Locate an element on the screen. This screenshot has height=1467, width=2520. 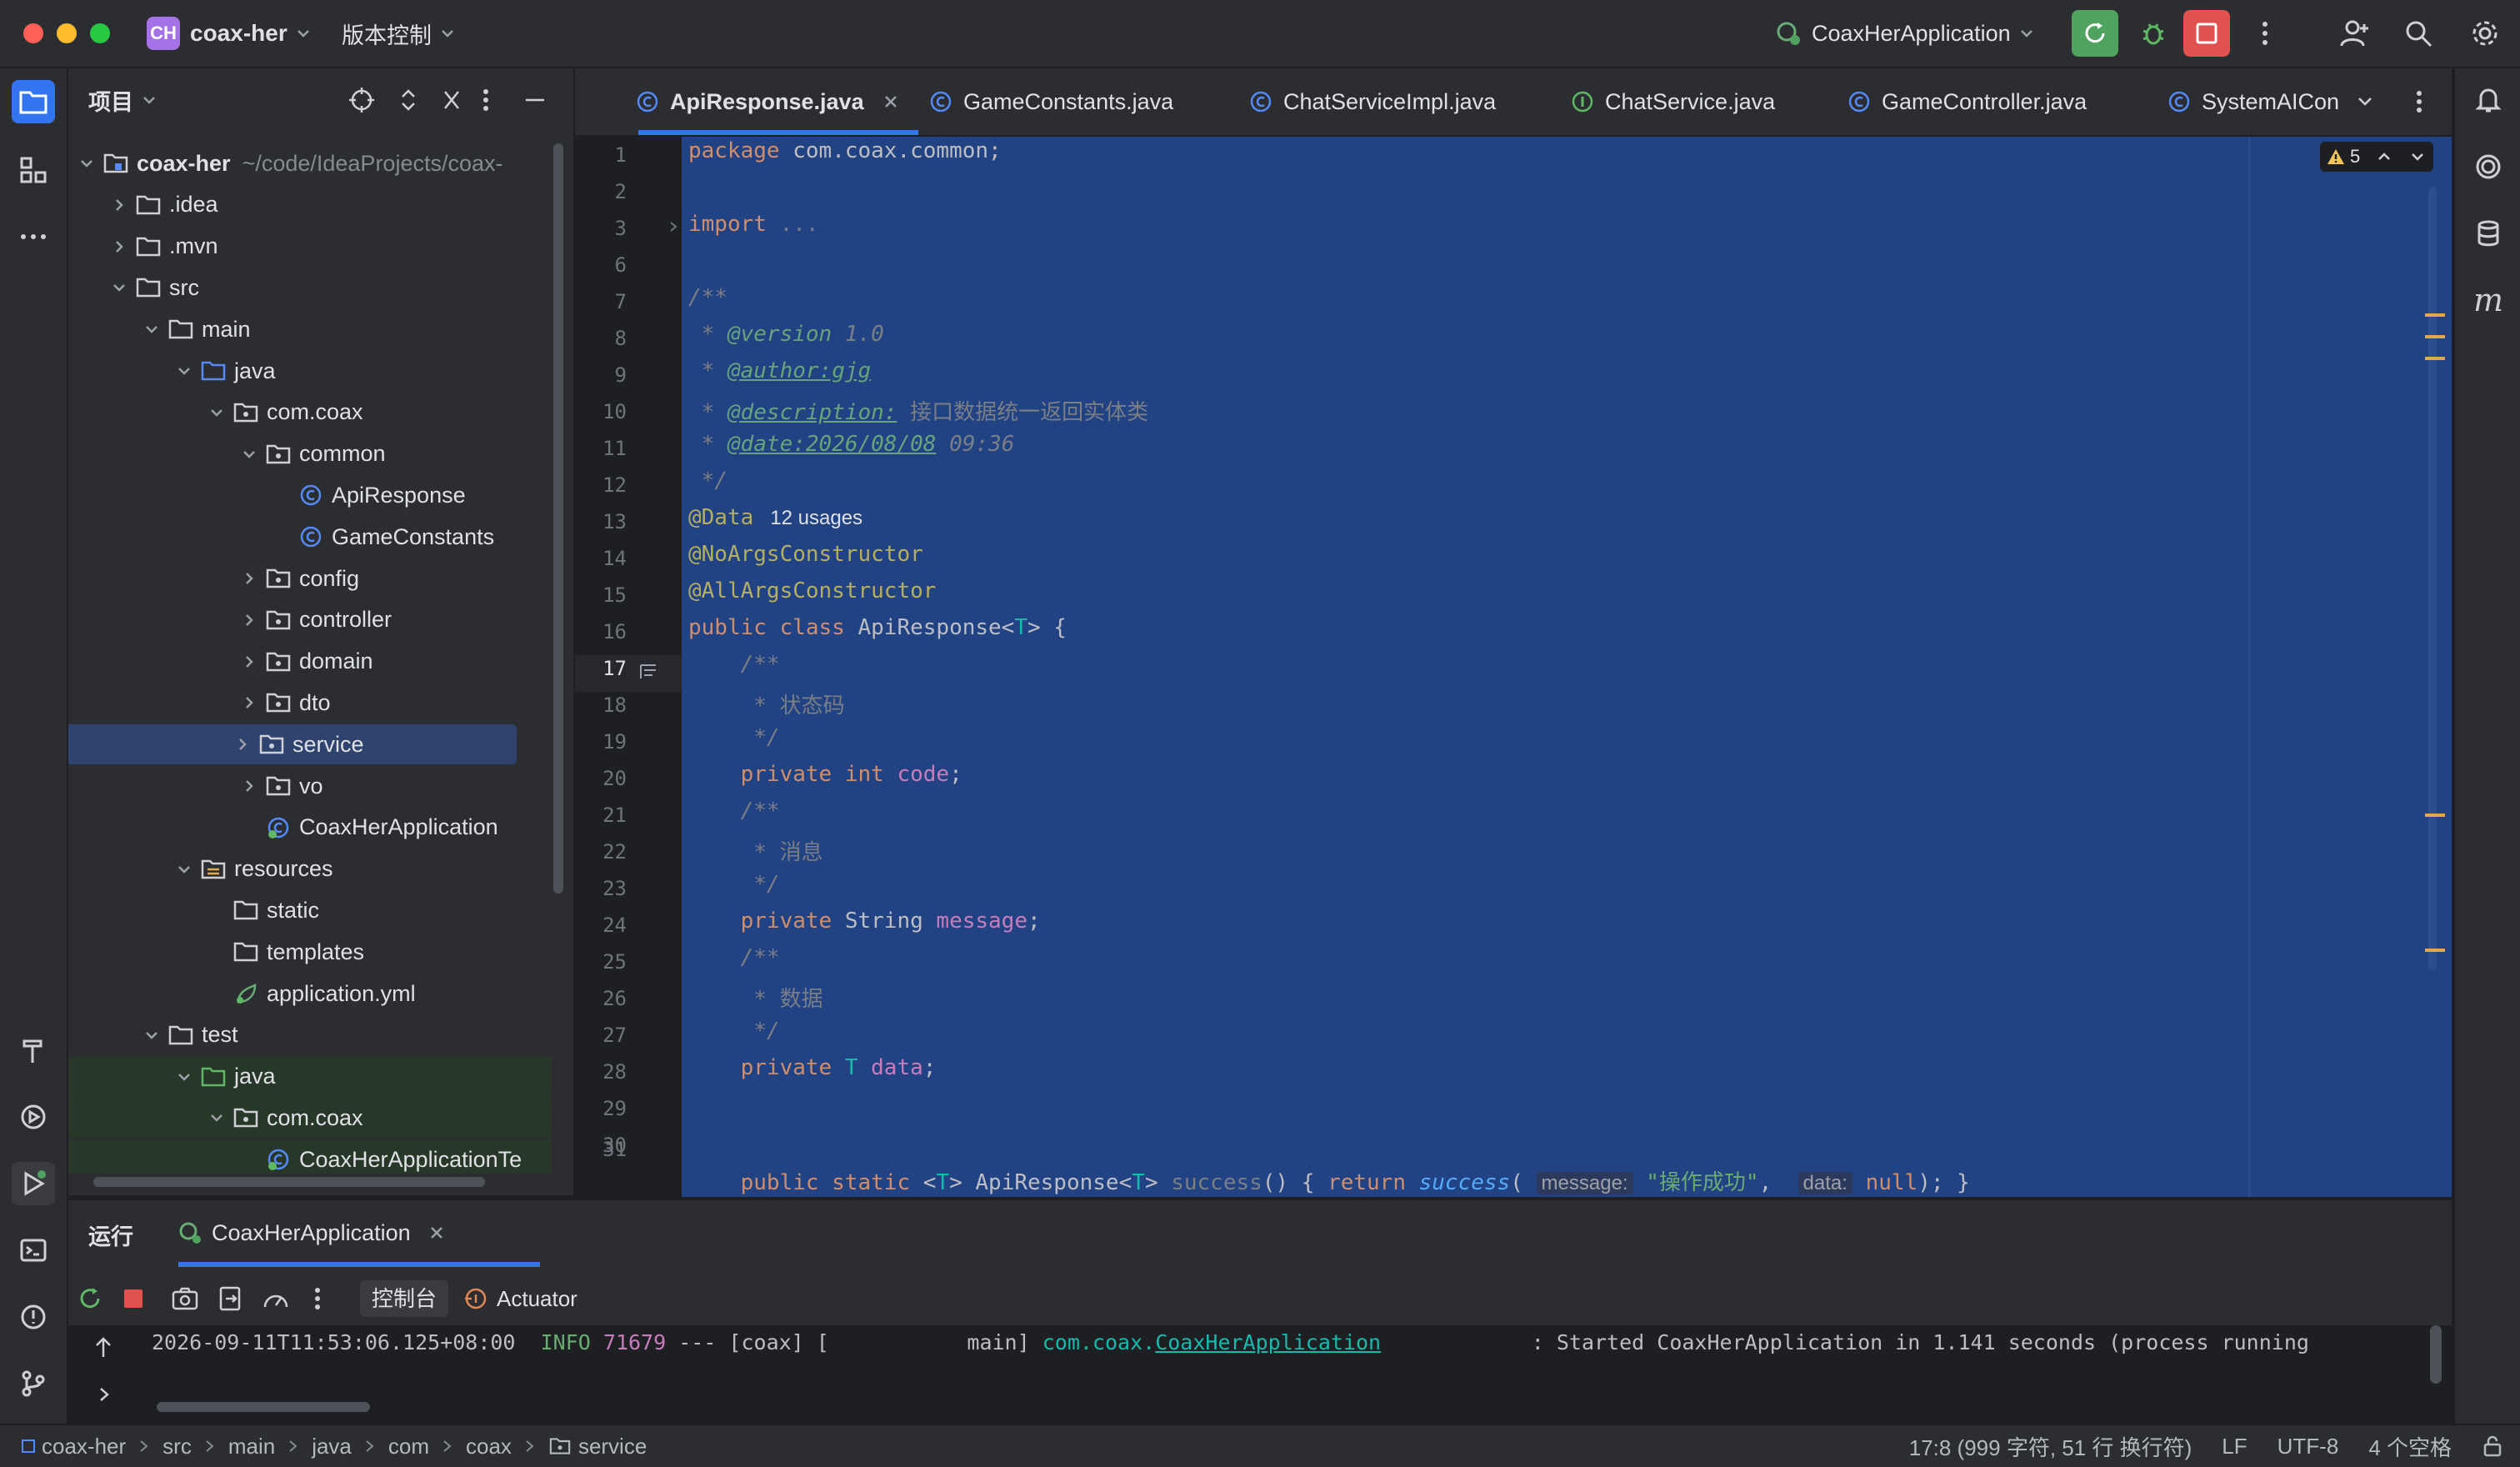
tree-vertical-scrollbar is located at coordinates (558, 518).